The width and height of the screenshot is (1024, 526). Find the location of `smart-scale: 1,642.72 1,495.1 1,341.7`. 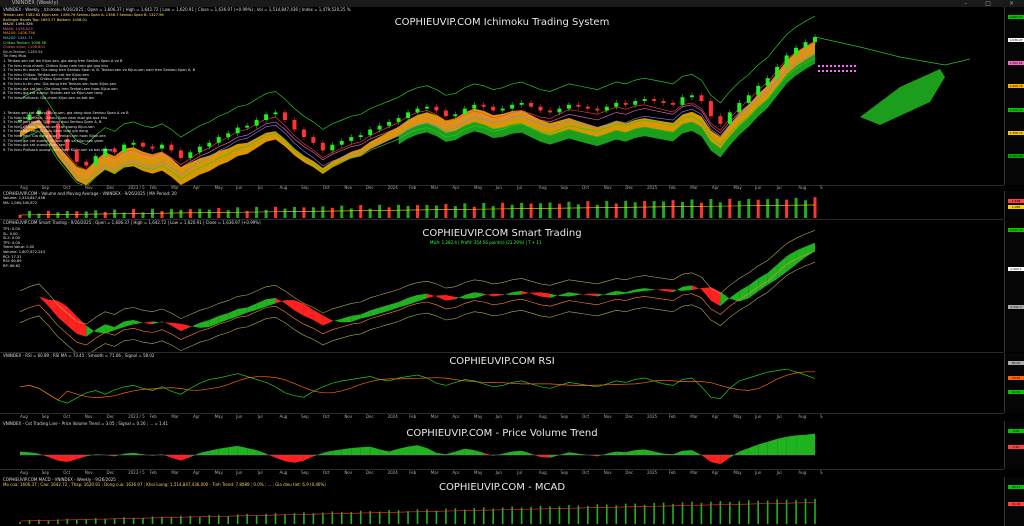

smart-scale: 1,642.72 1,495.1 1,341.7 is located at coordinates (1014, 286).